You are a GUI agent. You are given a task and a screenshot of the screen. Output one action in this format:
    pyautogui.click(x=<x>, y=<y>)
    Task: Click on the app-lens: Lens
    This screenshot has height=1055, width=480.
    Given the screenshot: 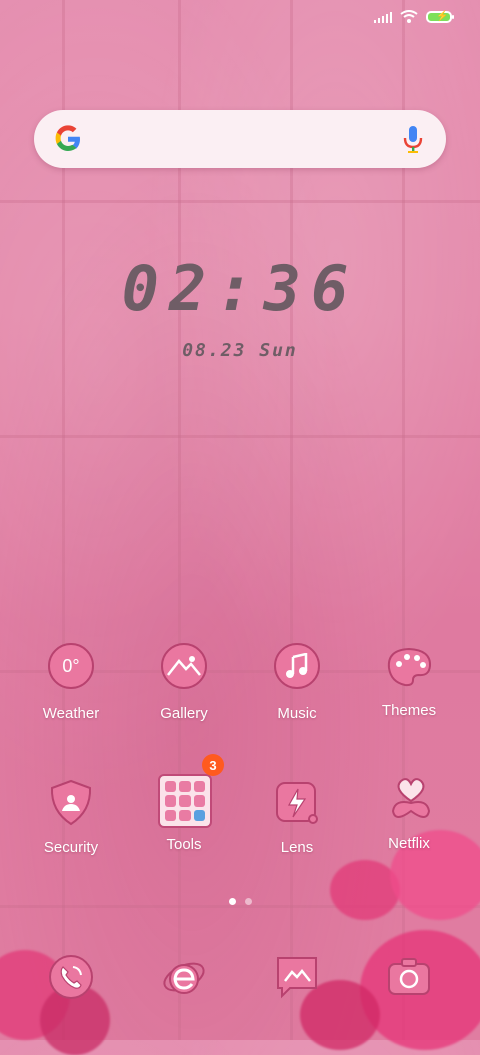 What is the action you would take?
    pyautogui.click(x=297, y=816)
    